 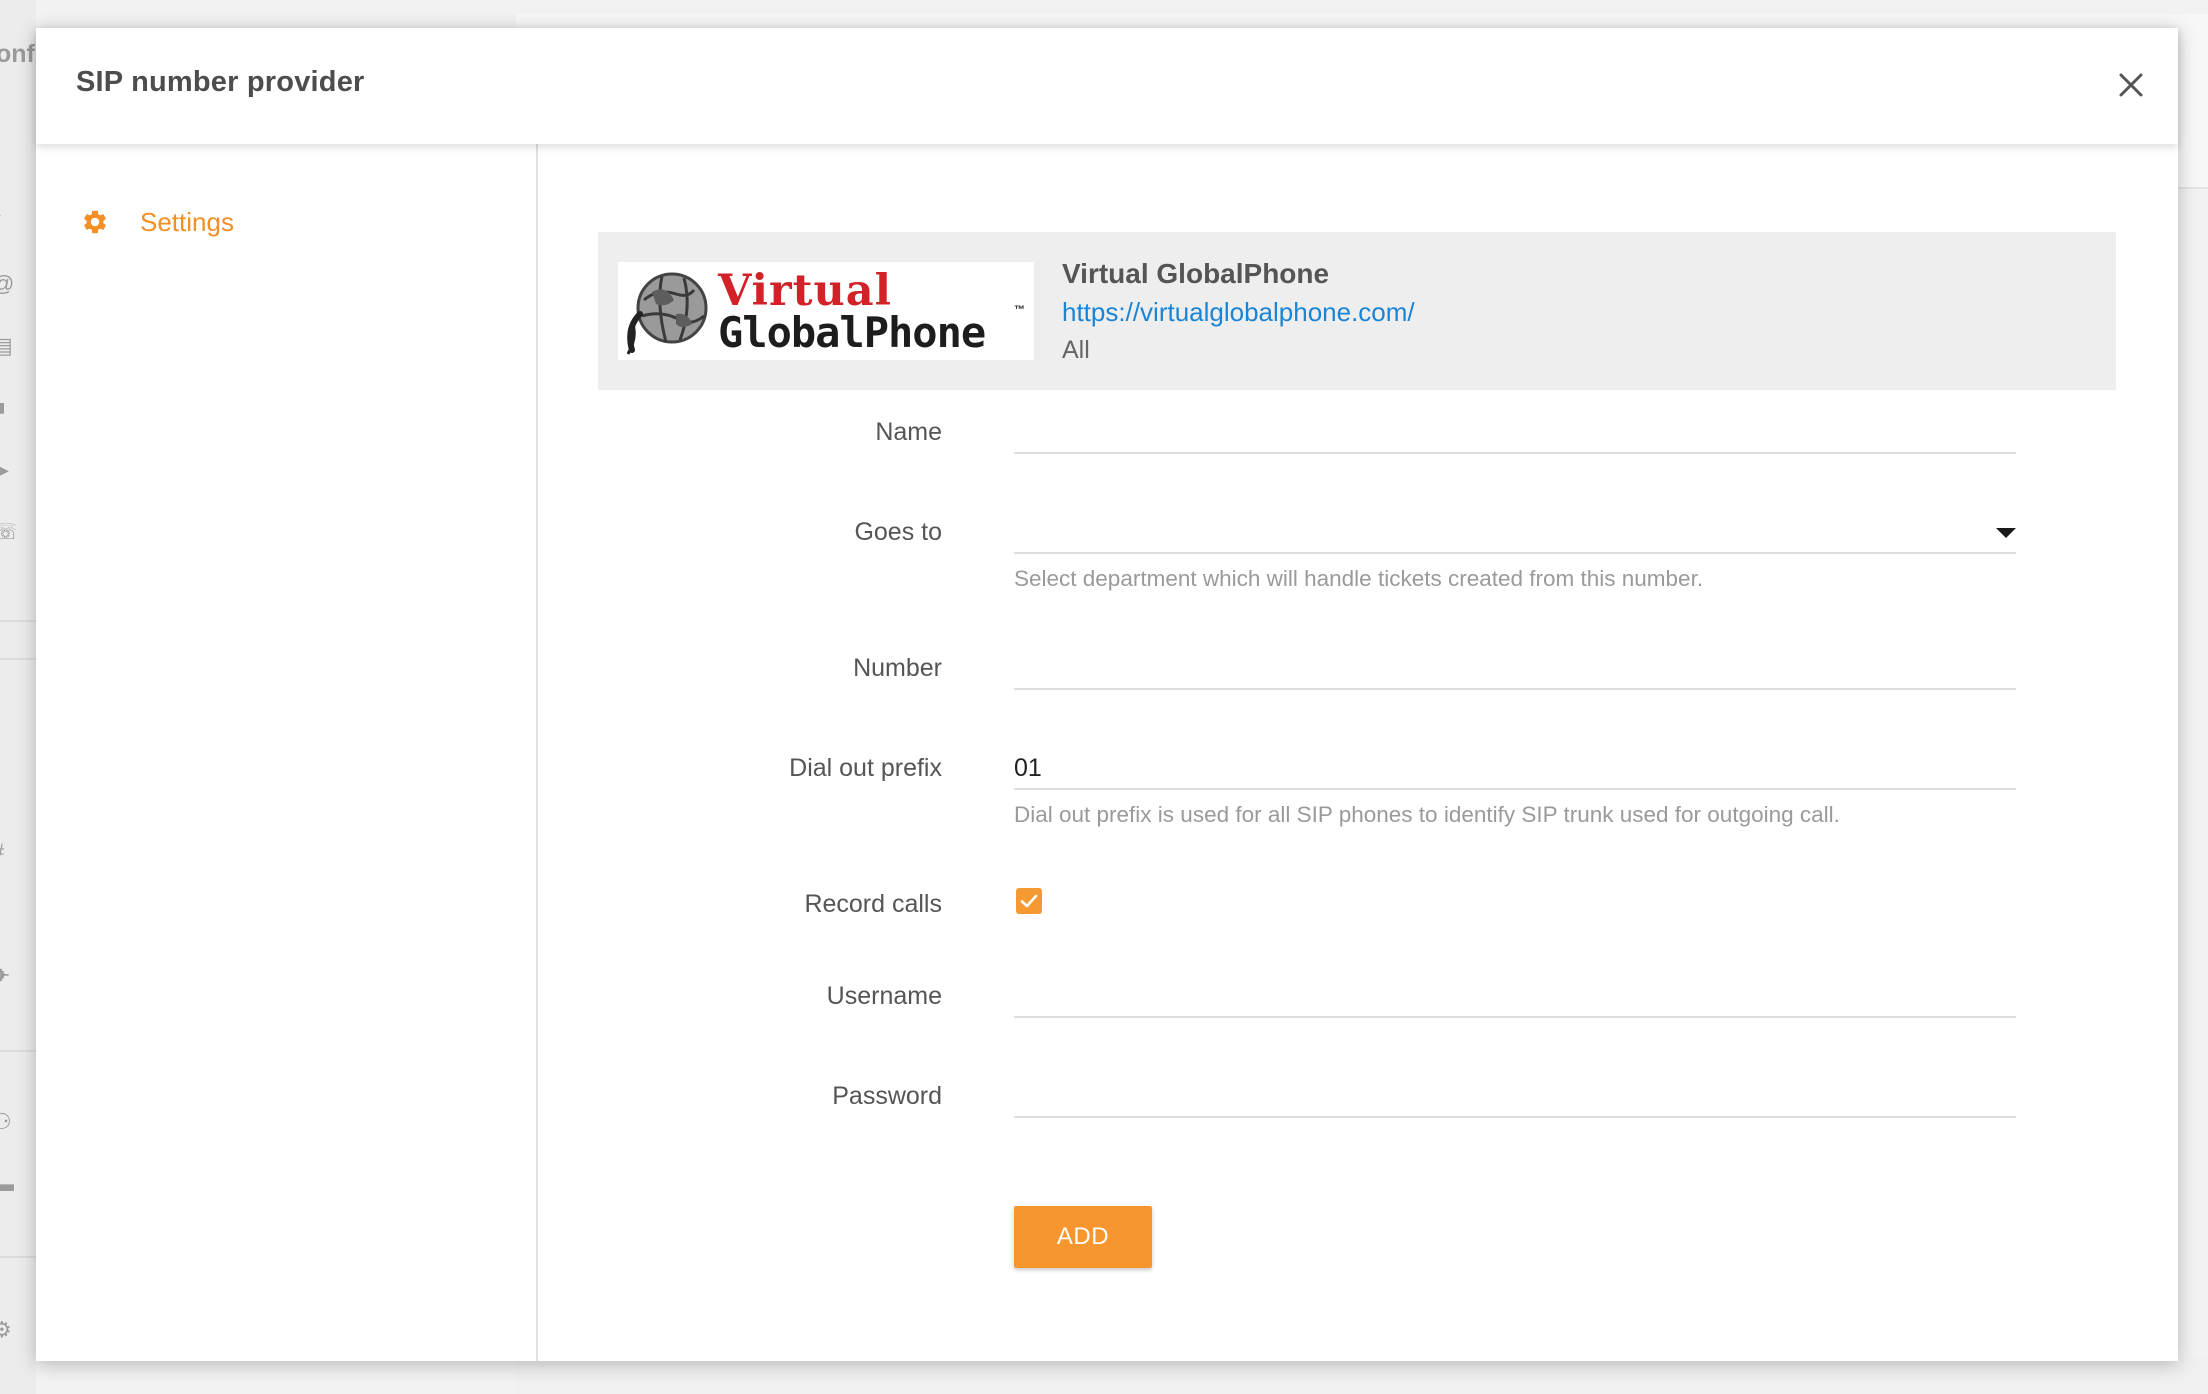 I want to click on name-field, so click(x=1515, y=431).